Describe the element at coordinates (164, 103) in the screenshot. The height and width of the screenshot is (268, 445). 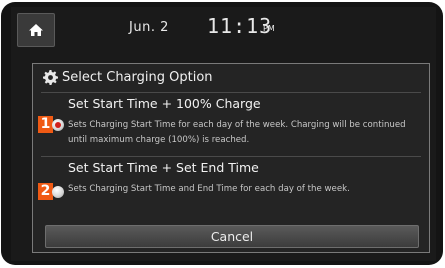
I see `option-title: Set Start Time + 100% Charge` at that location.